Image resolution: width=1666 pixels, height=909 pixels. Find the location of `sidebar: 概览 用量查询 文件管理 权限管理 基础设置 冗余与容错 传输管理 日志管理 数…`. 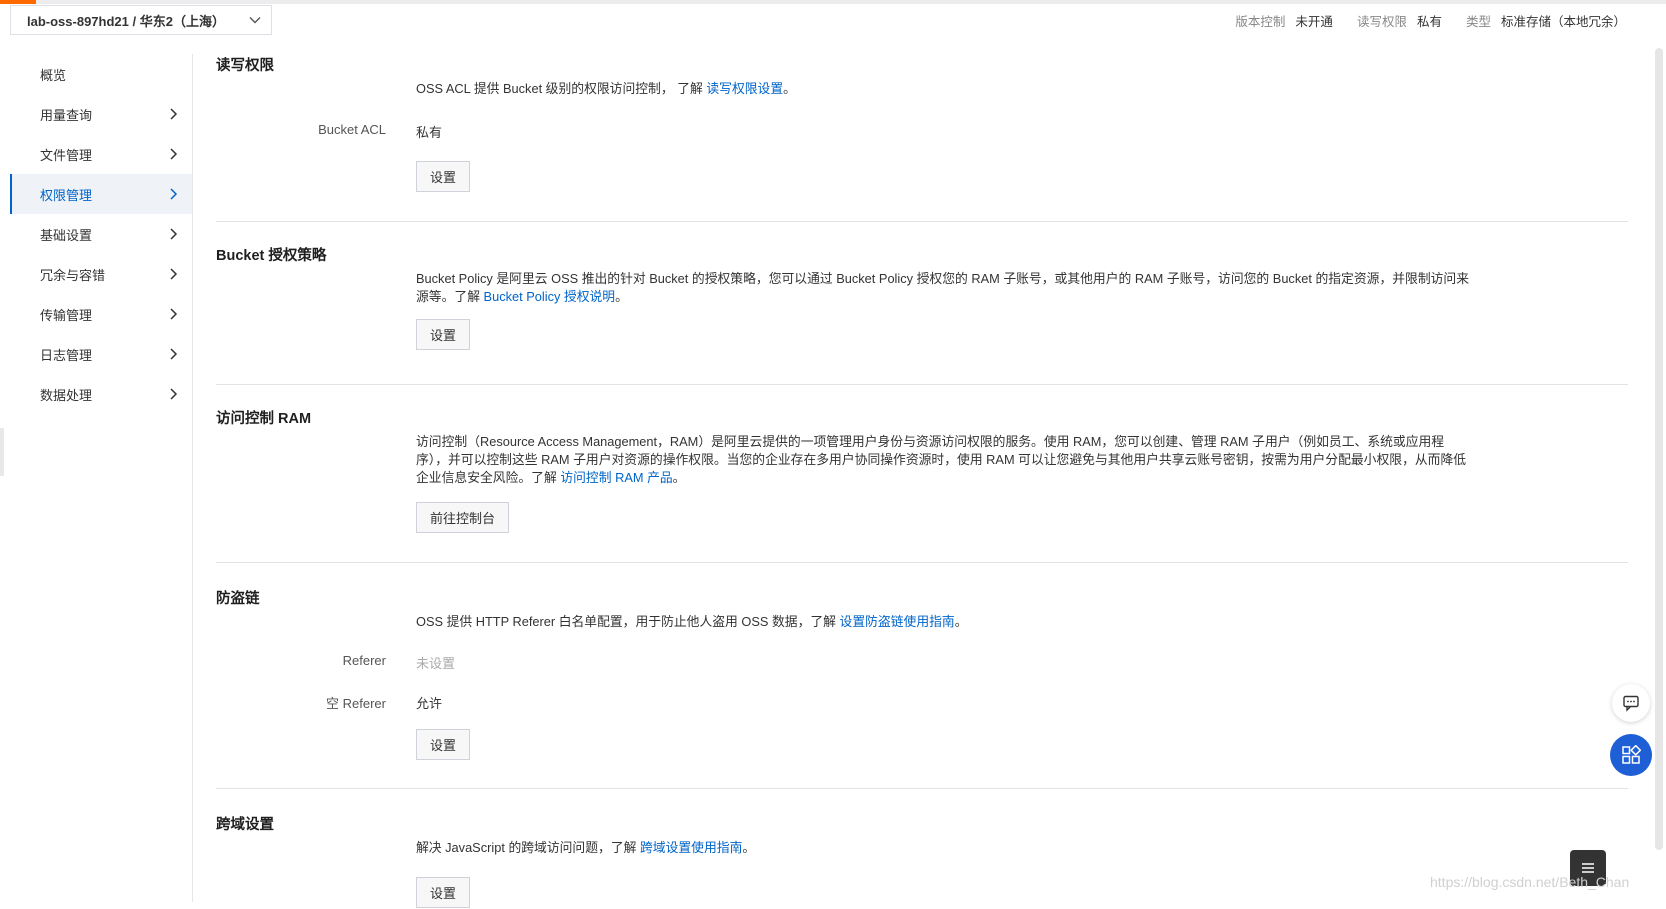

sidebar: 概览 用量查询 文件管理 权限管理 基础设置 冗余与容错 传输管理 日志管理 数… is located at coordinates (96, 478).